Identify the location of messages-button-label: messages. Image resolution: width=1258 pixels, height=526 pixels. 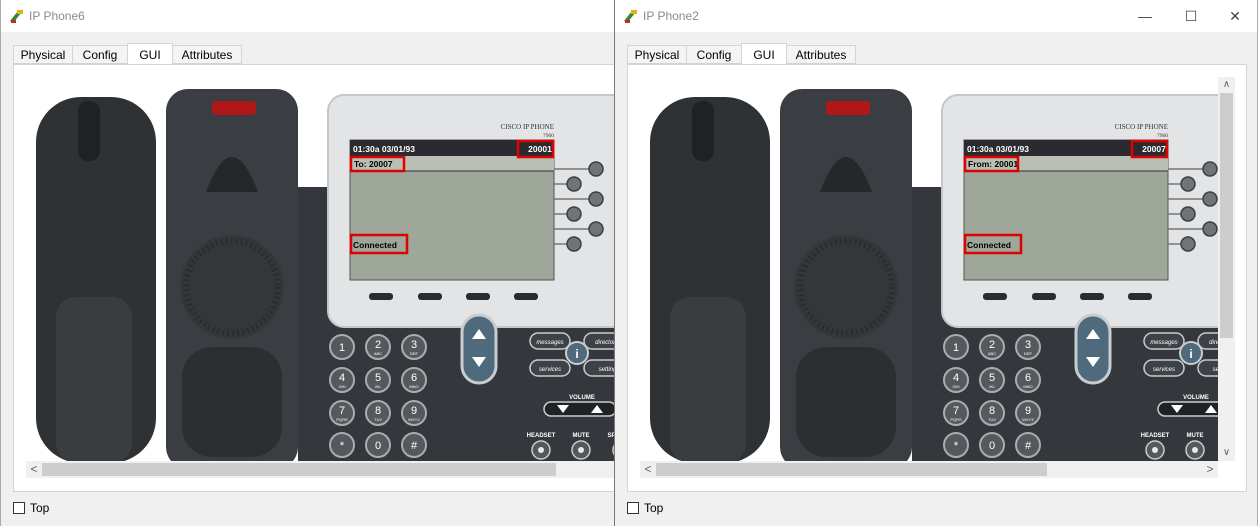
(1163, 343).